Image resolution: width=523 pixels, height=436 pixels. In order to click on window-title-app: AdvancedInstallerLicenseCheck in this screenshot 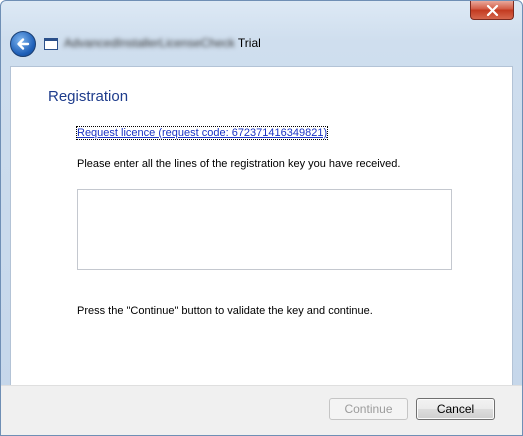, I will do `click(149, 43)`.